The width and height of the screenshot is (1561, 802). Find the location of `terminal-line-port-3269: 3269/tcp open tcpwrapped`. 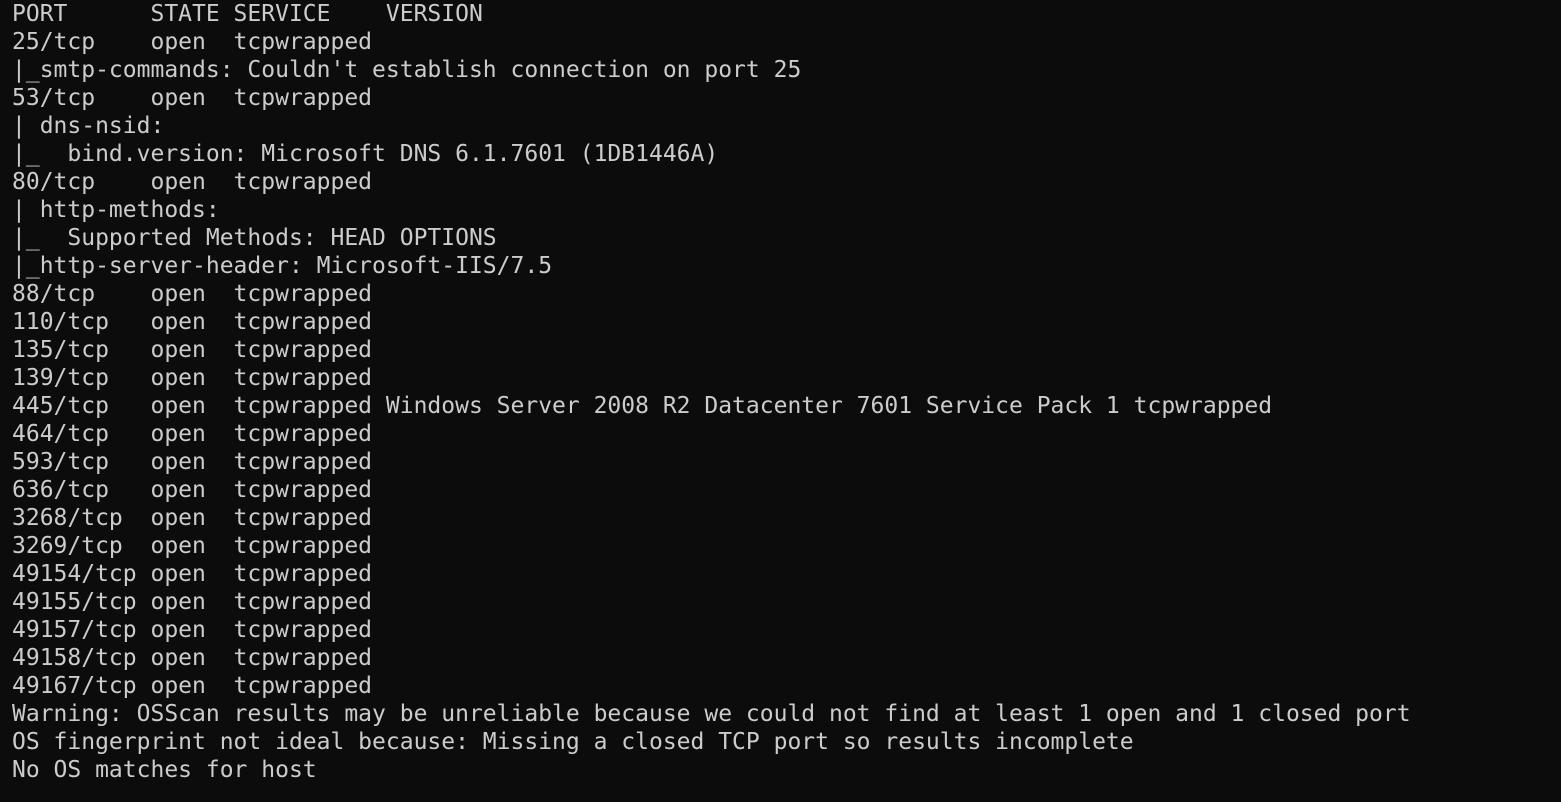

terminal-line-port-3269: 3269/tcp open tcpwrapped is located at coordinates (192, 546).